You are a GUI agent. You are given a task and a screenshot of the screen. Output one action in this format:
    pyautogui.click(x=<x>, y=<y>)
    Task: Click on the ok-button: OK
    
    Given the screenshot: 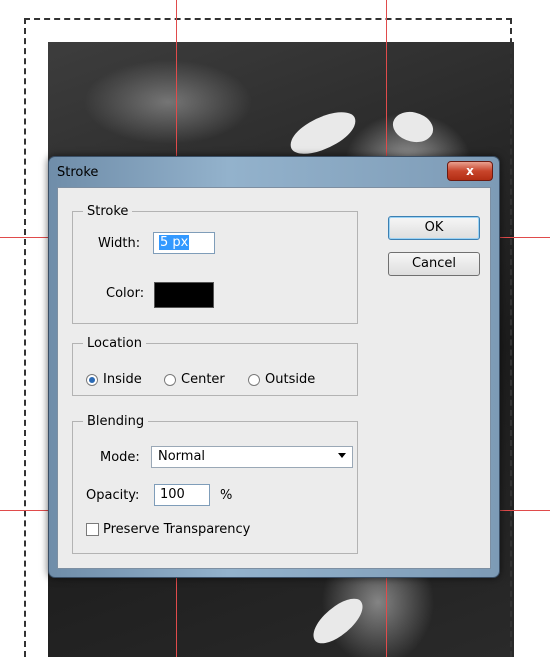 What is the action you would take?
    pyautogui.click(x=434, y=228)
    